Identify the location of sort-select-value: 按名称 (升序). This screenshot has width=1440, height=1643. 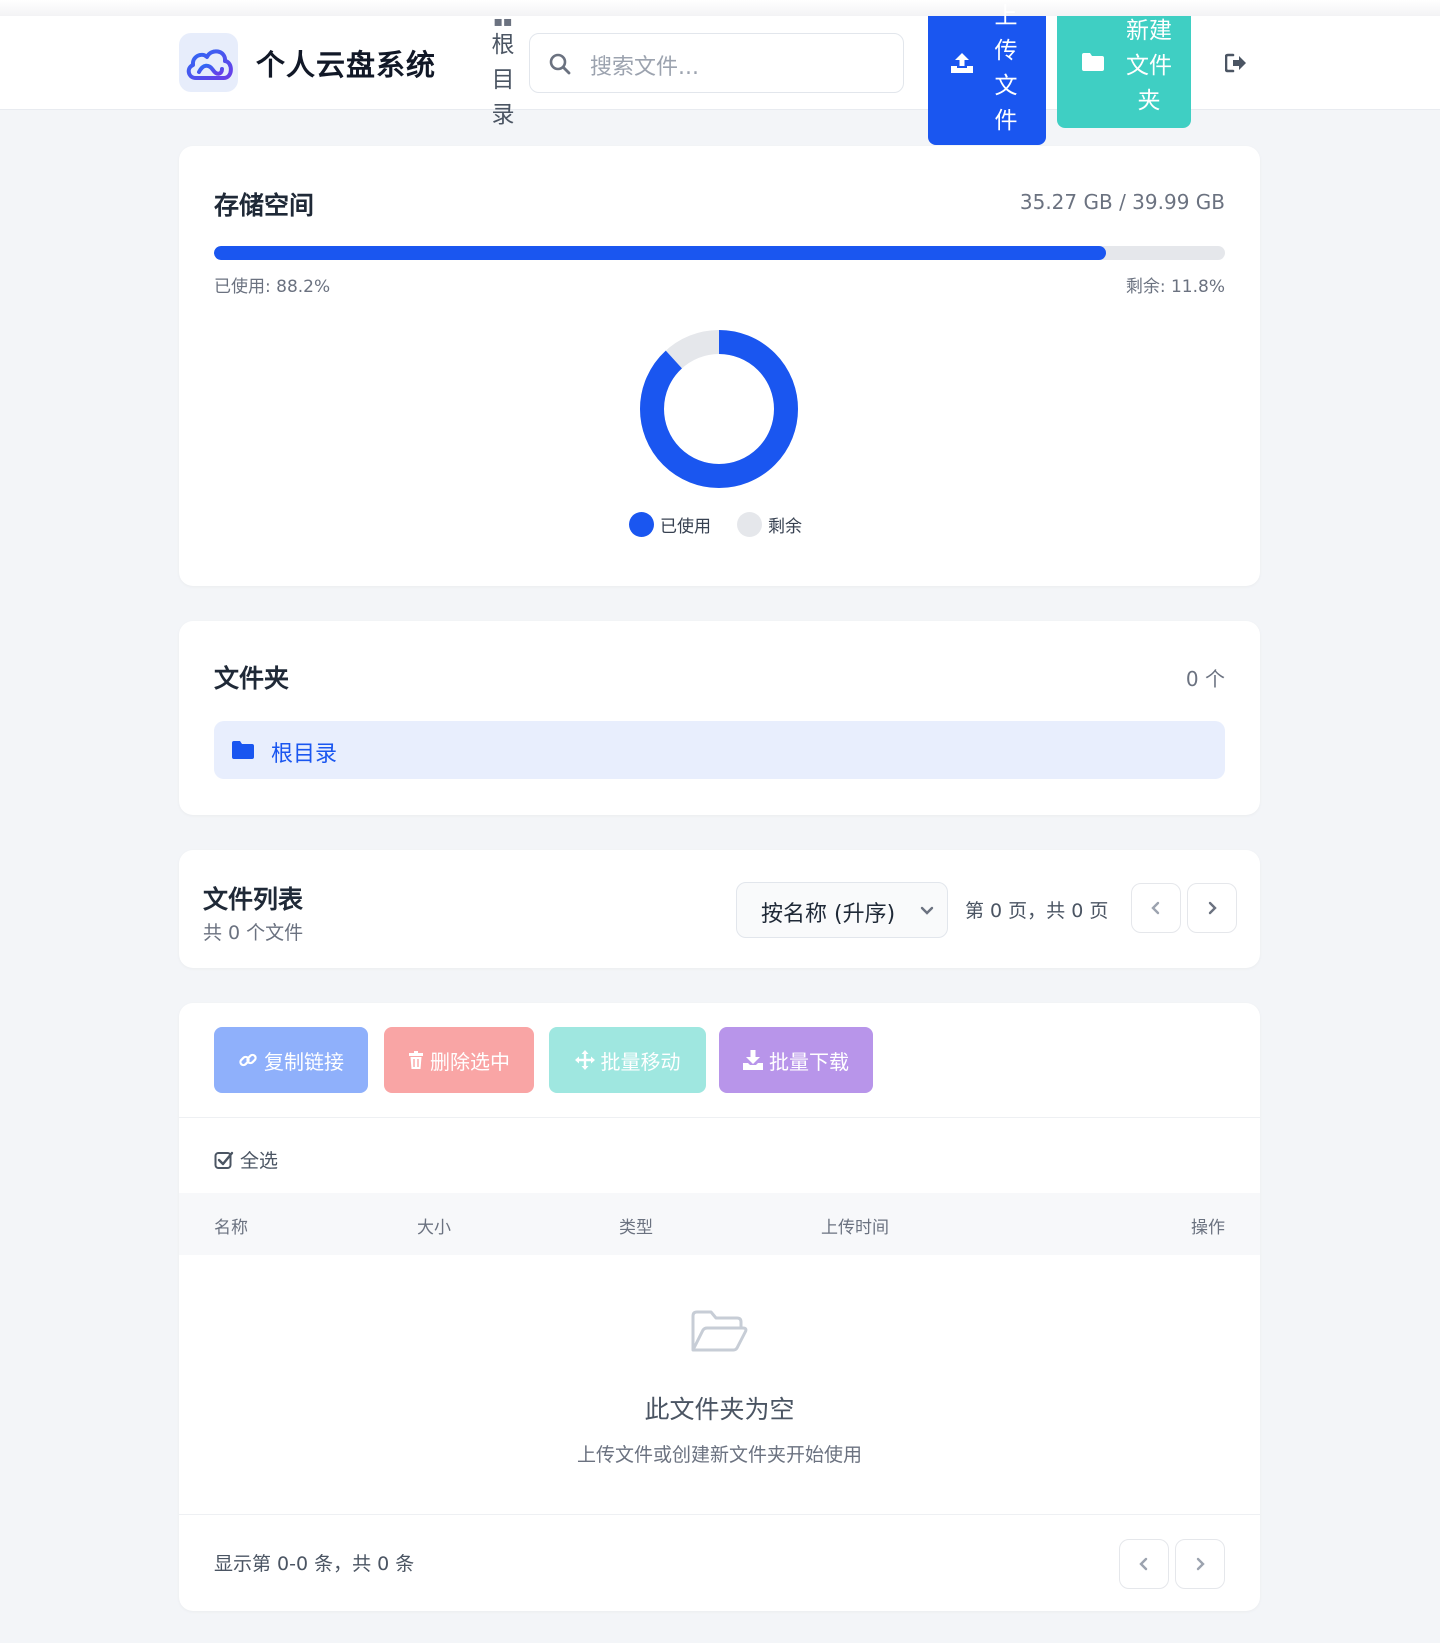
(828, 914).